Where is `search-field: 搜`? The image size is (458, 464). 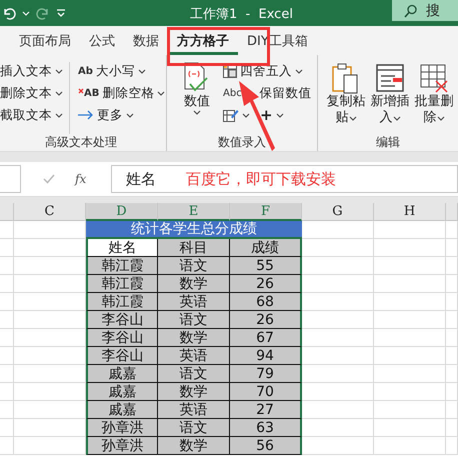
search-field: 搜 is located at coordinates (425, 10).